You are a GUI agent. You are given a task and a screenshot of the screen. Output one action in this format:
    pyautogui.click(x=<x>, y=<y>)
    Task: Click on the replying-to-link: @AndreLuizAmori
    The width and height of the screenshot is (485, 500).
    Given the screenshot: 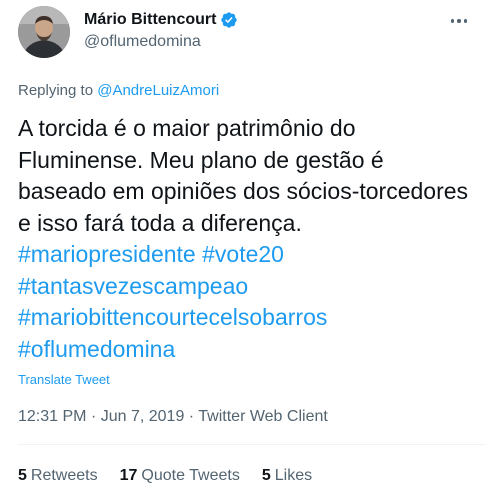 What is the action you would take?
    pyautogui.click(x=158, y=90)
    